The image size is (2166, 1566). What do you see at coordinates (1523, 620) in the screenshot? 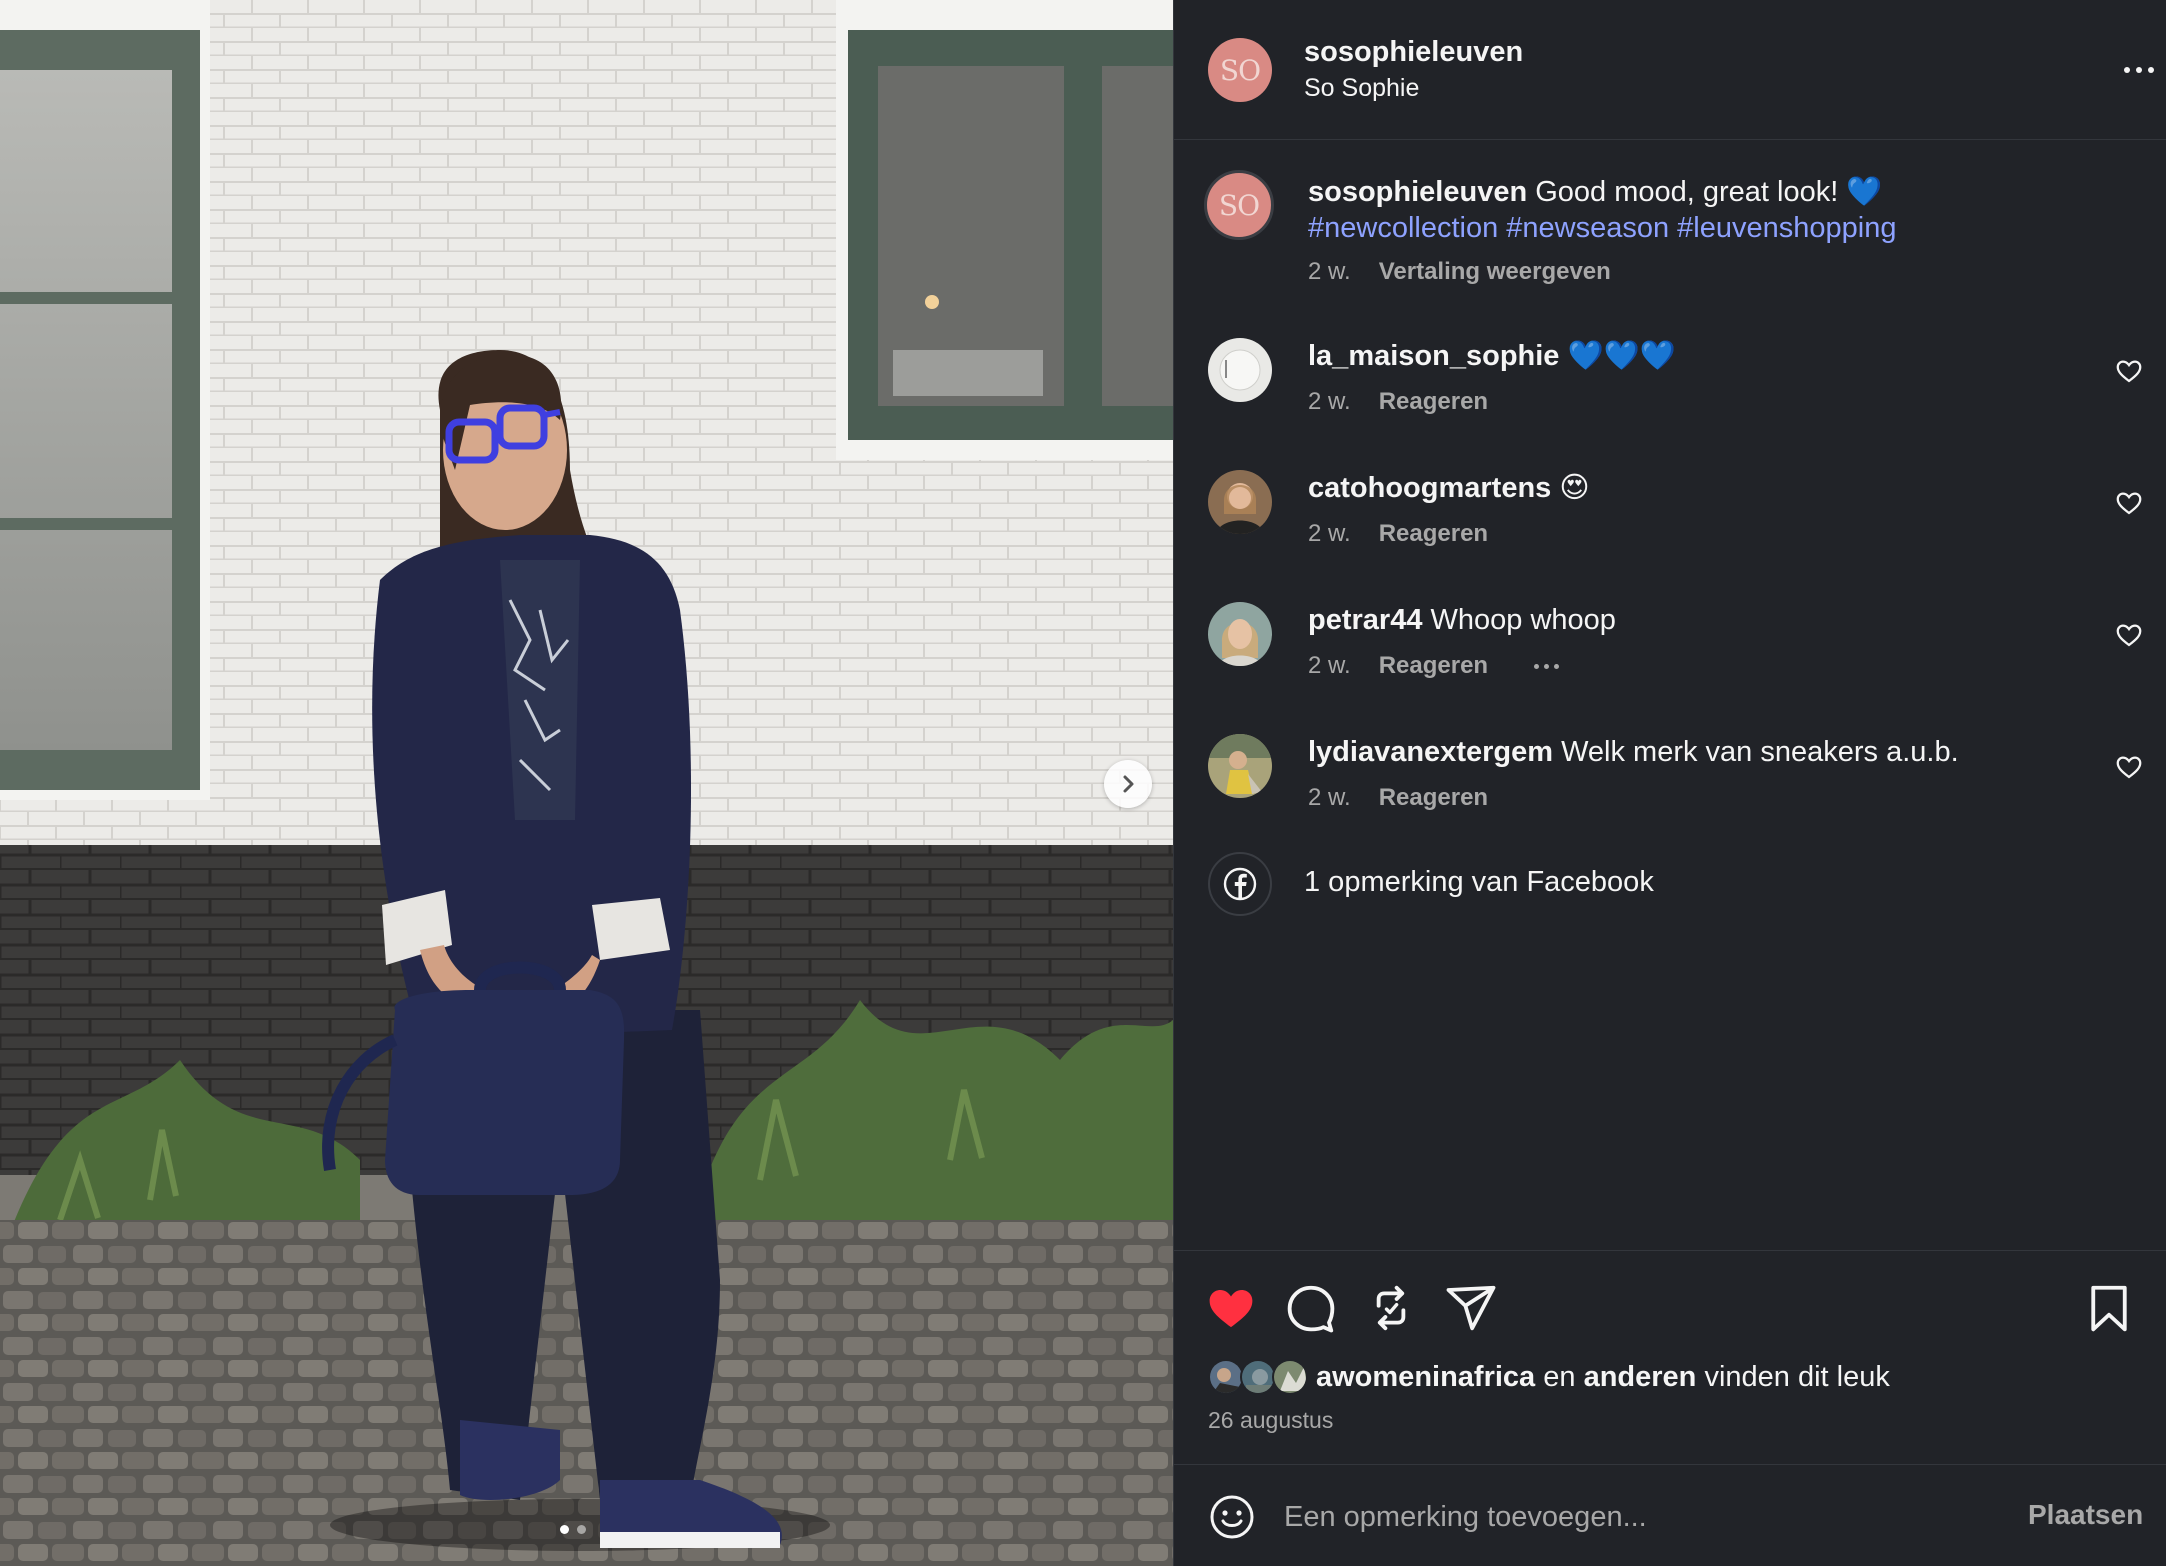
I see `comment-body: Whoop whoop` at bounding box center [1523, 620].